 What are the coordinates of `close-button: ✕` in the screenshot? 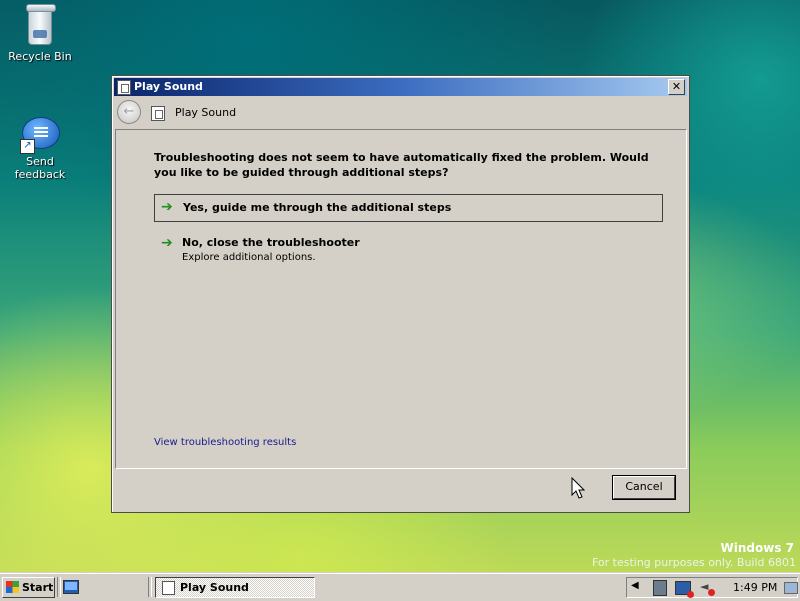 It's located at (676, 87).